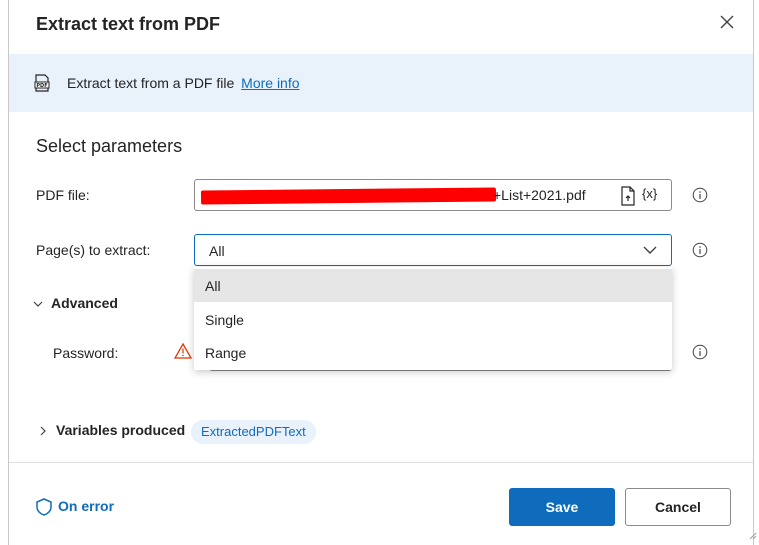  I want to click on footer-divider, so click(381, 462).